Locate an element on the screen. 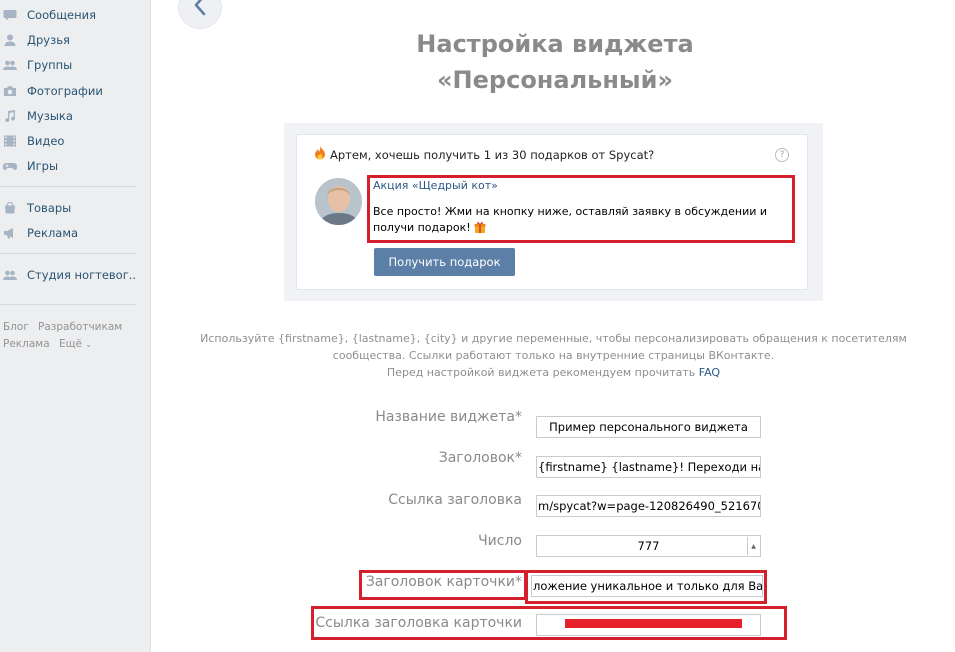 The height and width of the screenshot is (652, 955). widget-name-input: Пример персонального виджета is located at coordinates (648, 427).